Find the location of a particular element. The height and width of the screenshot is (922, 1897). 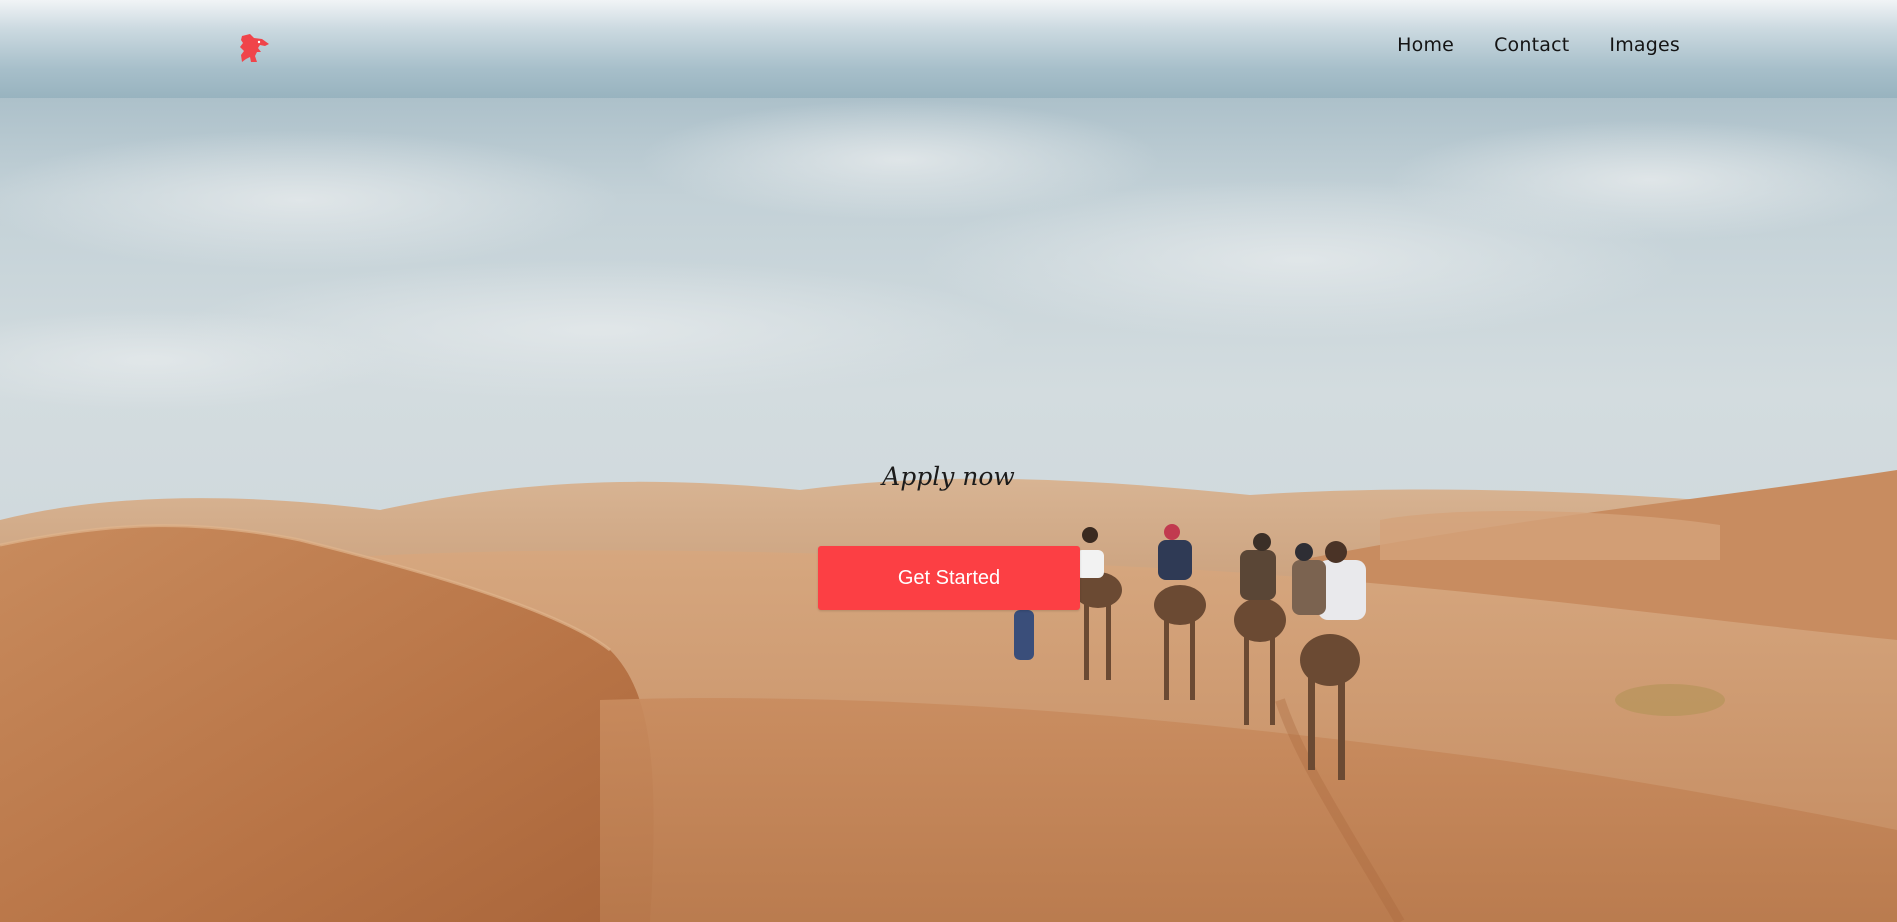

hero-title: Apply now is located at coordinates (948, 476).